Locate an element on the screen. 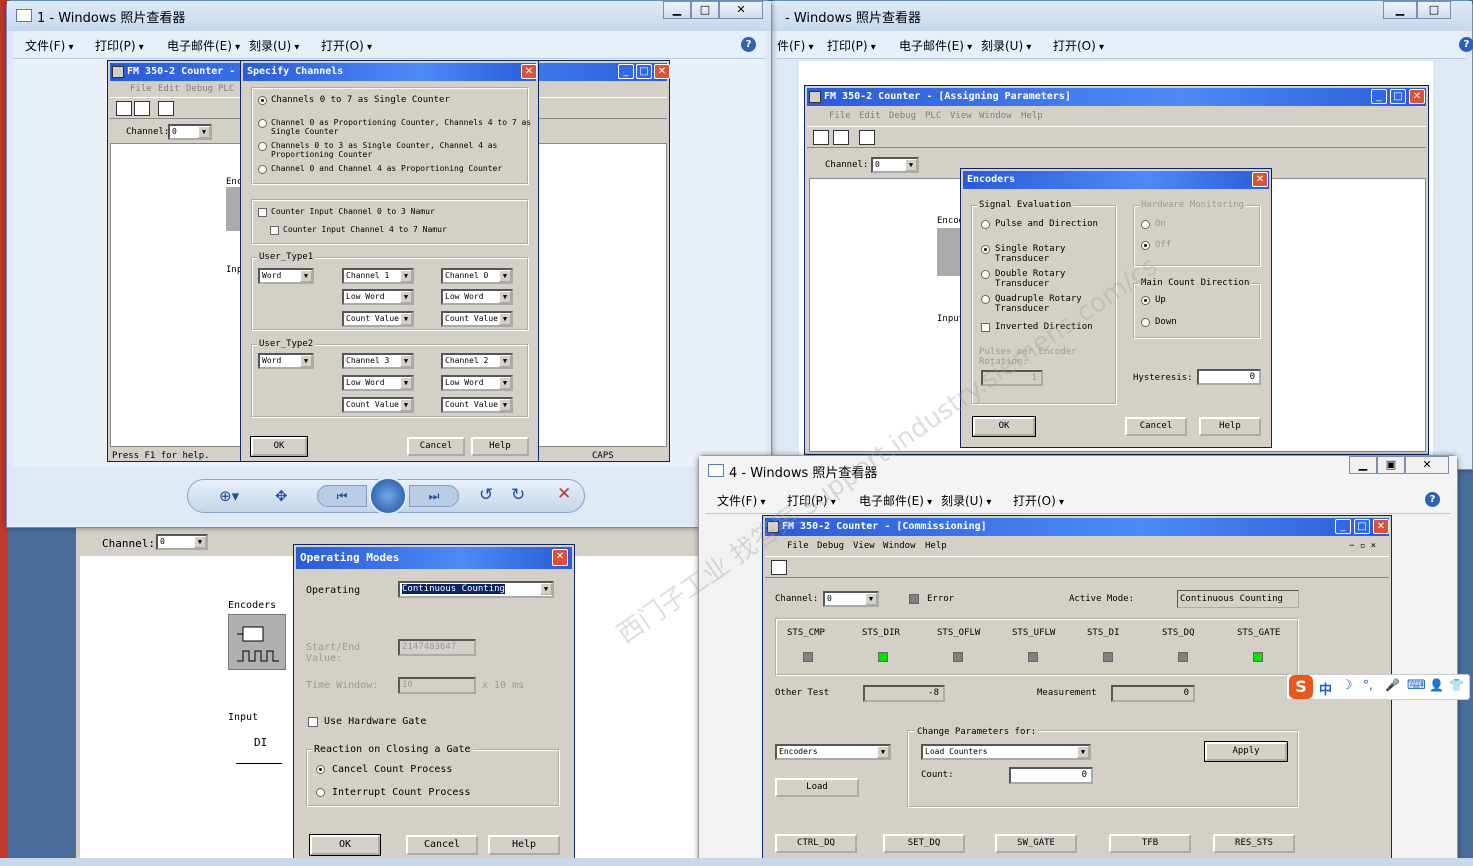 This screenshot has height=866, width=1473. ime-punctuation-icon: °, is located at coordinates (1368, 685).